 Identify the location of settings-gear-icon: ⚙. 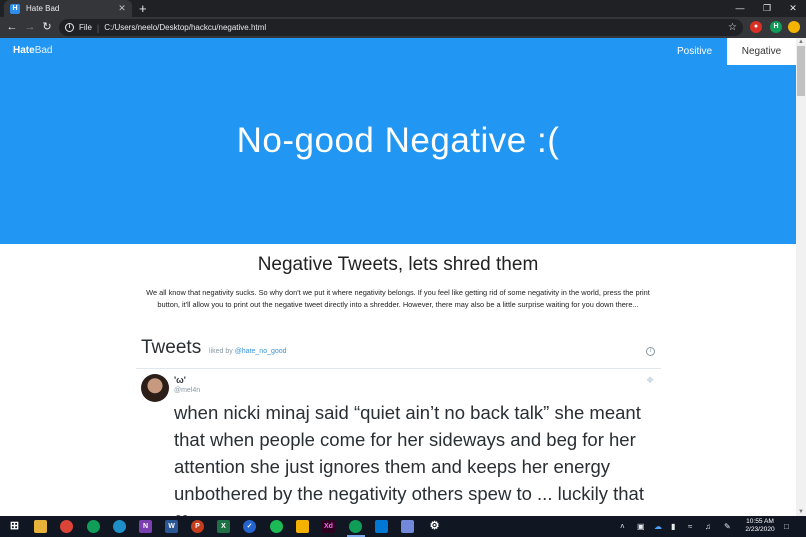
(434, 526).